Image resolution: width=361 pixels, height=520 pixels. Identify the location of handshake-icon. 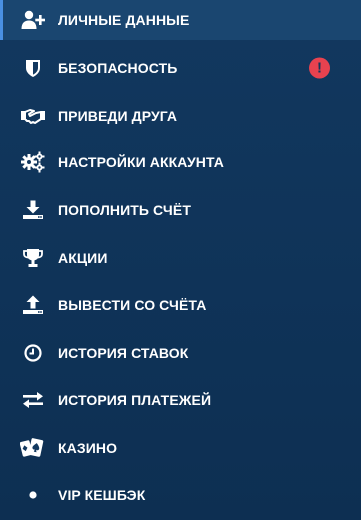
(33, 116).